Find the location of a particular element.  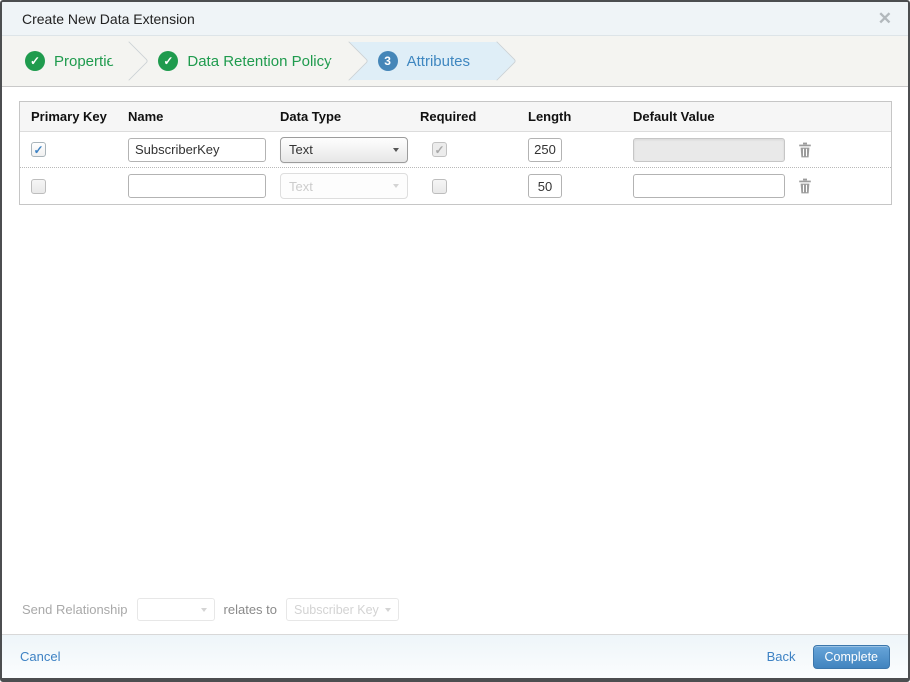

required-checkbox-disabled is located at coordinates (439, 149).